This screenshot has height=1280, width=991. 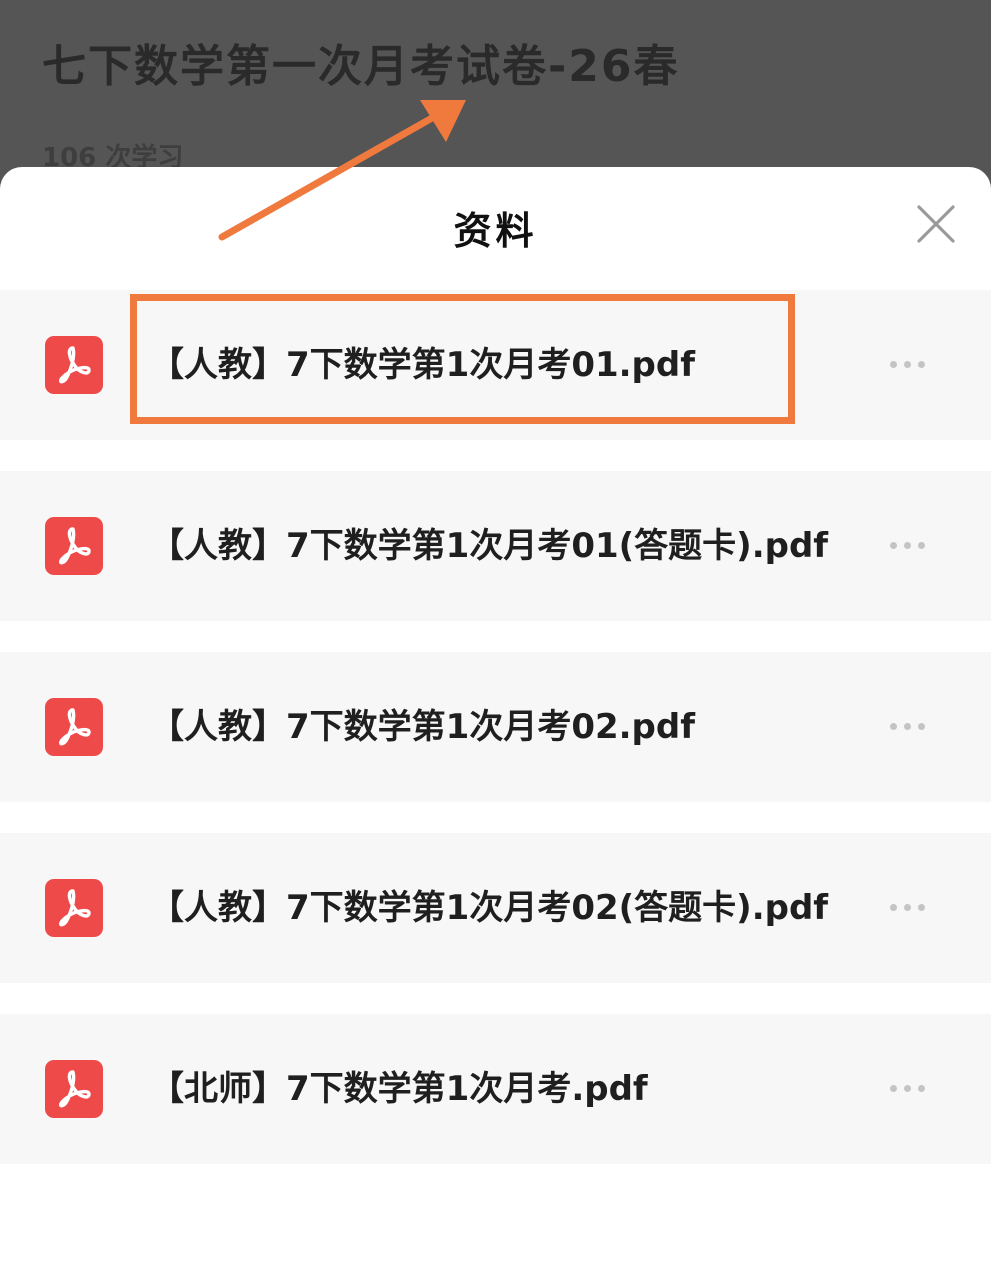 I want to click on close-button, so click(x=936, y=224).